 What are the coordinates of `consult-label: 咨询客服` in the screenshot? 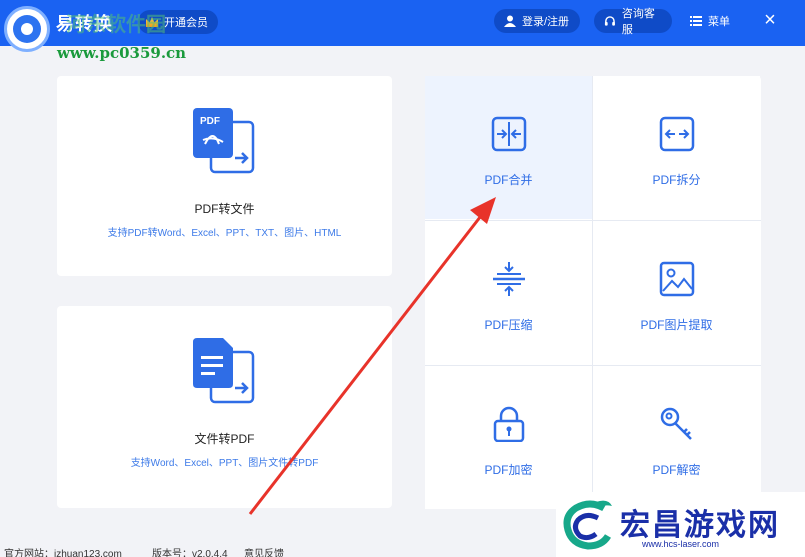 It's located at (638, 22).